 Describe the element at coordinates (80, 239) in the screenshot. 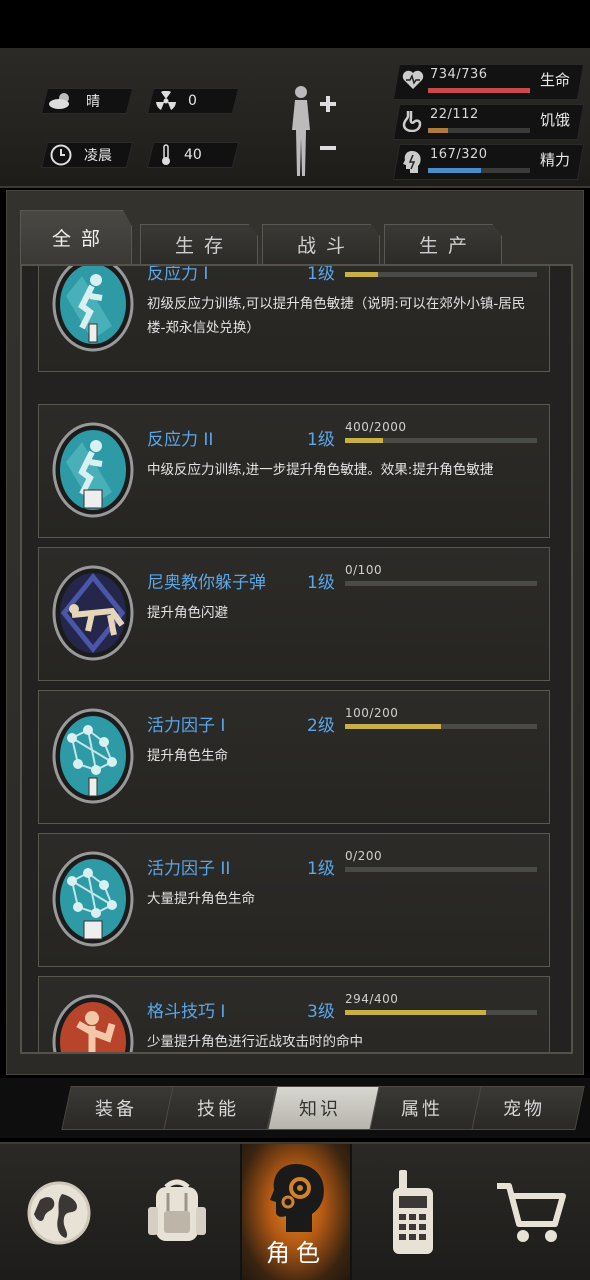

I see `tab-all-label: 全部` at that location.